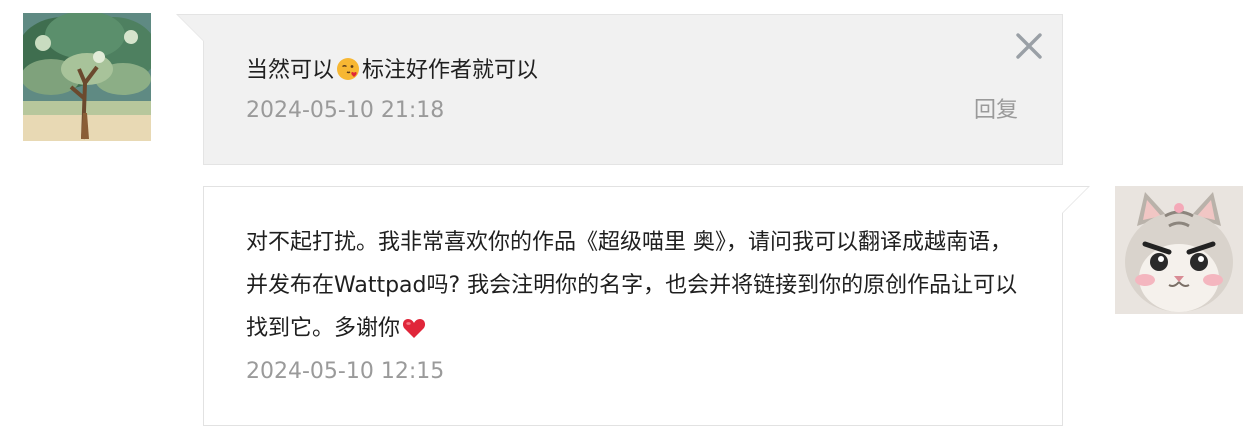 The image size is (1260, 442). Describe the element at coordinates (290, 70) in the screenshot. I see `message-text-part: 当然可以` at that location.